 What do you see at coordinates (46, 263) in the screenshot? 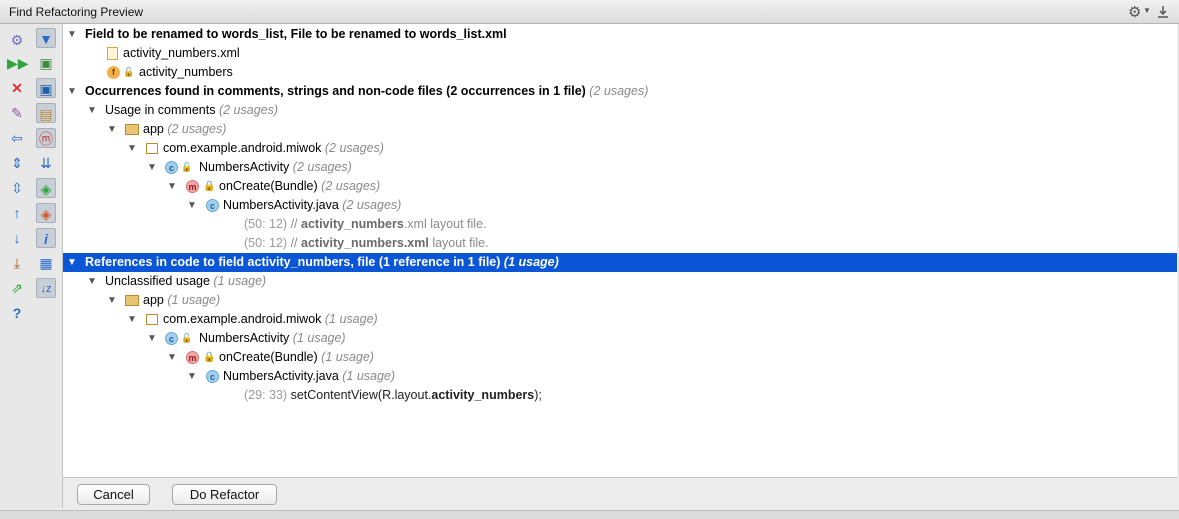
I see `preview-icon: ▦` at bounding box center [46, 263].